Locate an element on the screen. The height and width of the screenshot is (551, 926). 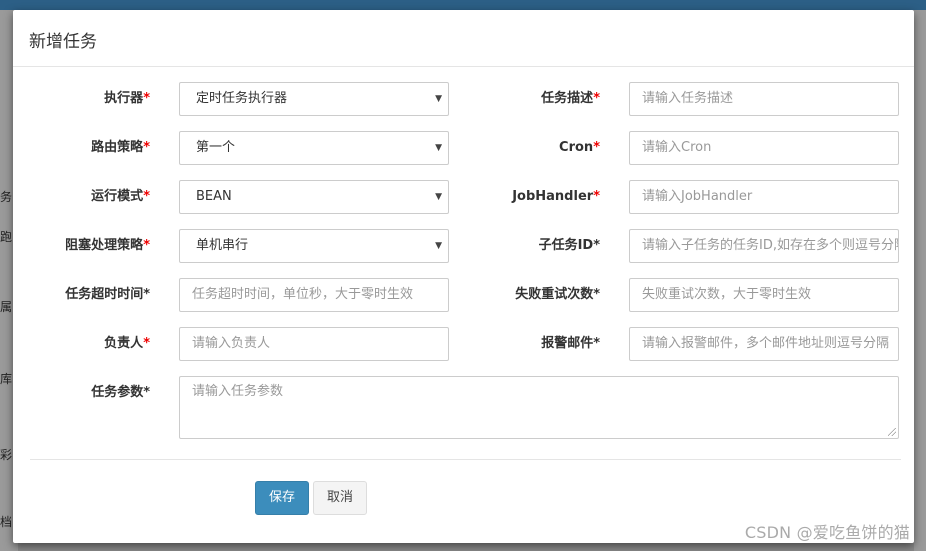
run-mode-select: BEAN ▼ is located at coordinates (314, 197).